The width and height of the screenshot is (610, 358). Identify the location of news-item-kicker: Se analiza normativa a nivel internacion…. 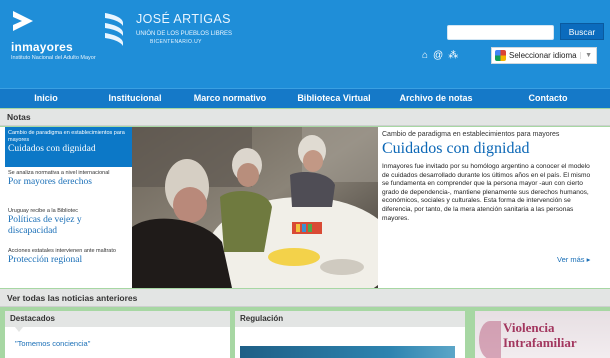
(59, 173).